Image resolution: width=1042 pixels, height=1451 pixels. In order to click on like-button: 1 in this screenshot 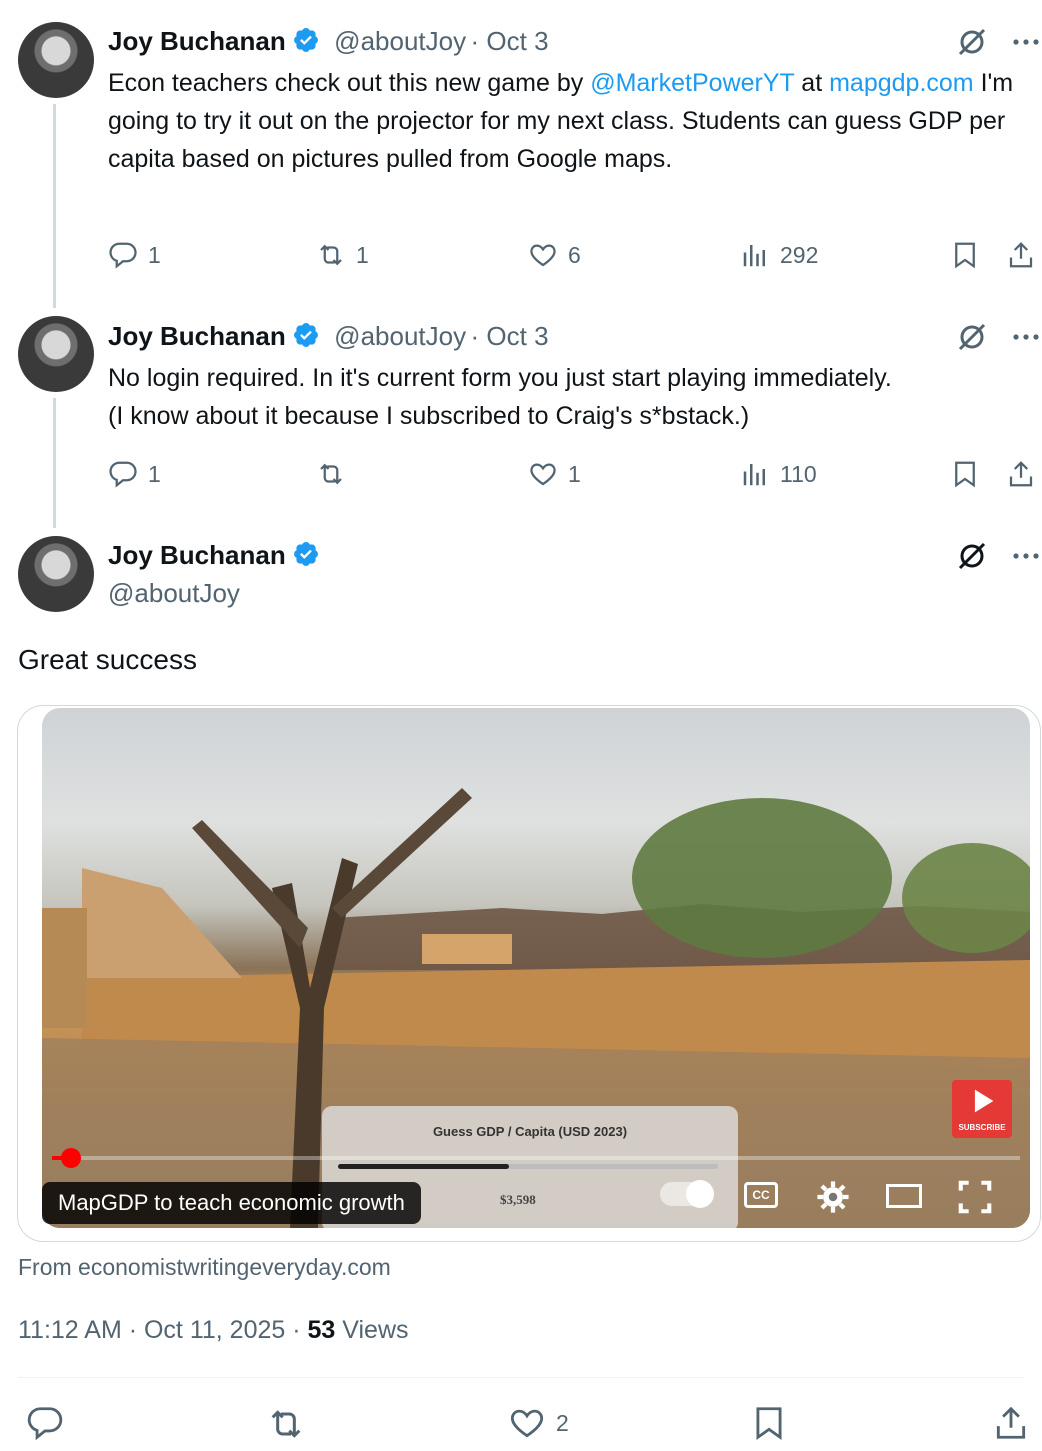, I will do `click(554, 474)`.